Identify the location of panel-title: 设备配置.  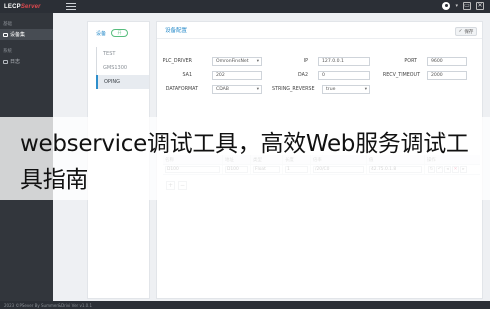
(319, 30).